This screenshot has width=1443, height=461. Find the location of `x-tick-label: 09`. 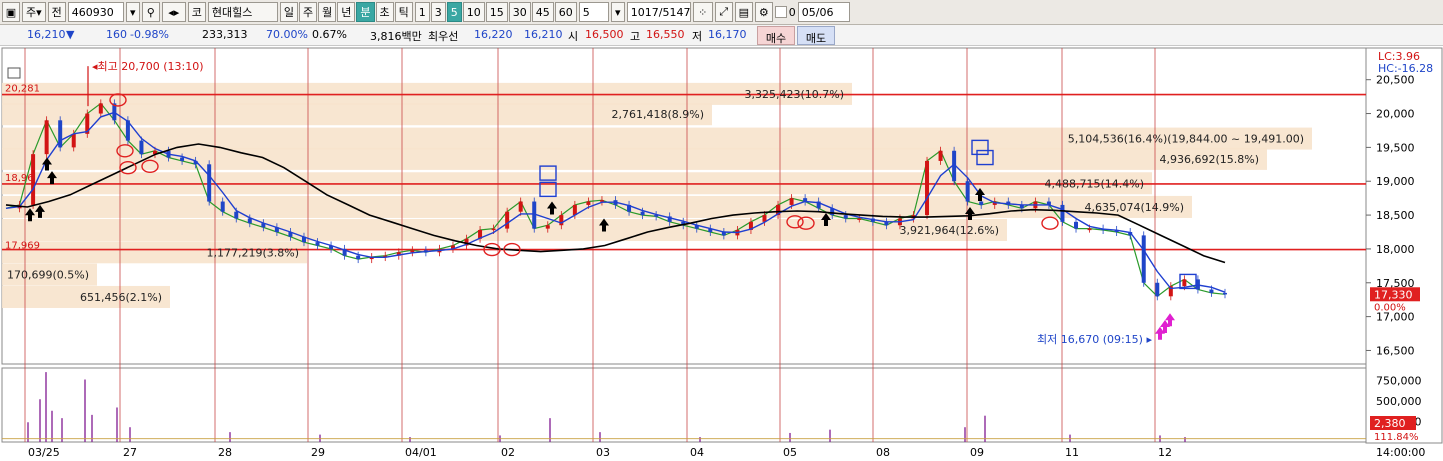

x-tick-label: 09 is located at coordinates (977, 452).